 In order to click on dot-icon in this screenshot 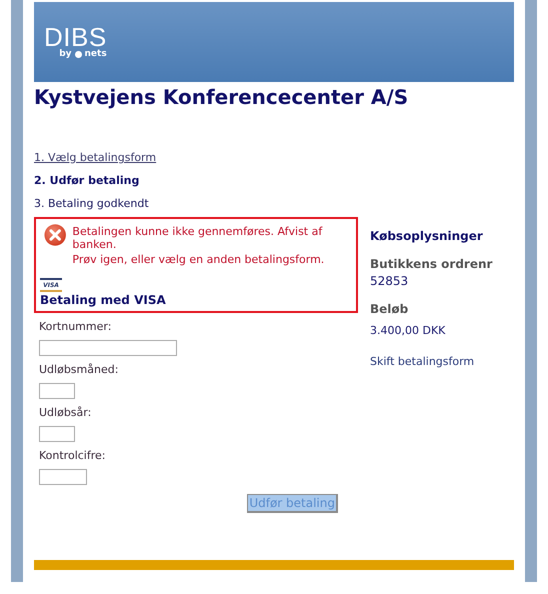, I will do `click(78, 54)`.